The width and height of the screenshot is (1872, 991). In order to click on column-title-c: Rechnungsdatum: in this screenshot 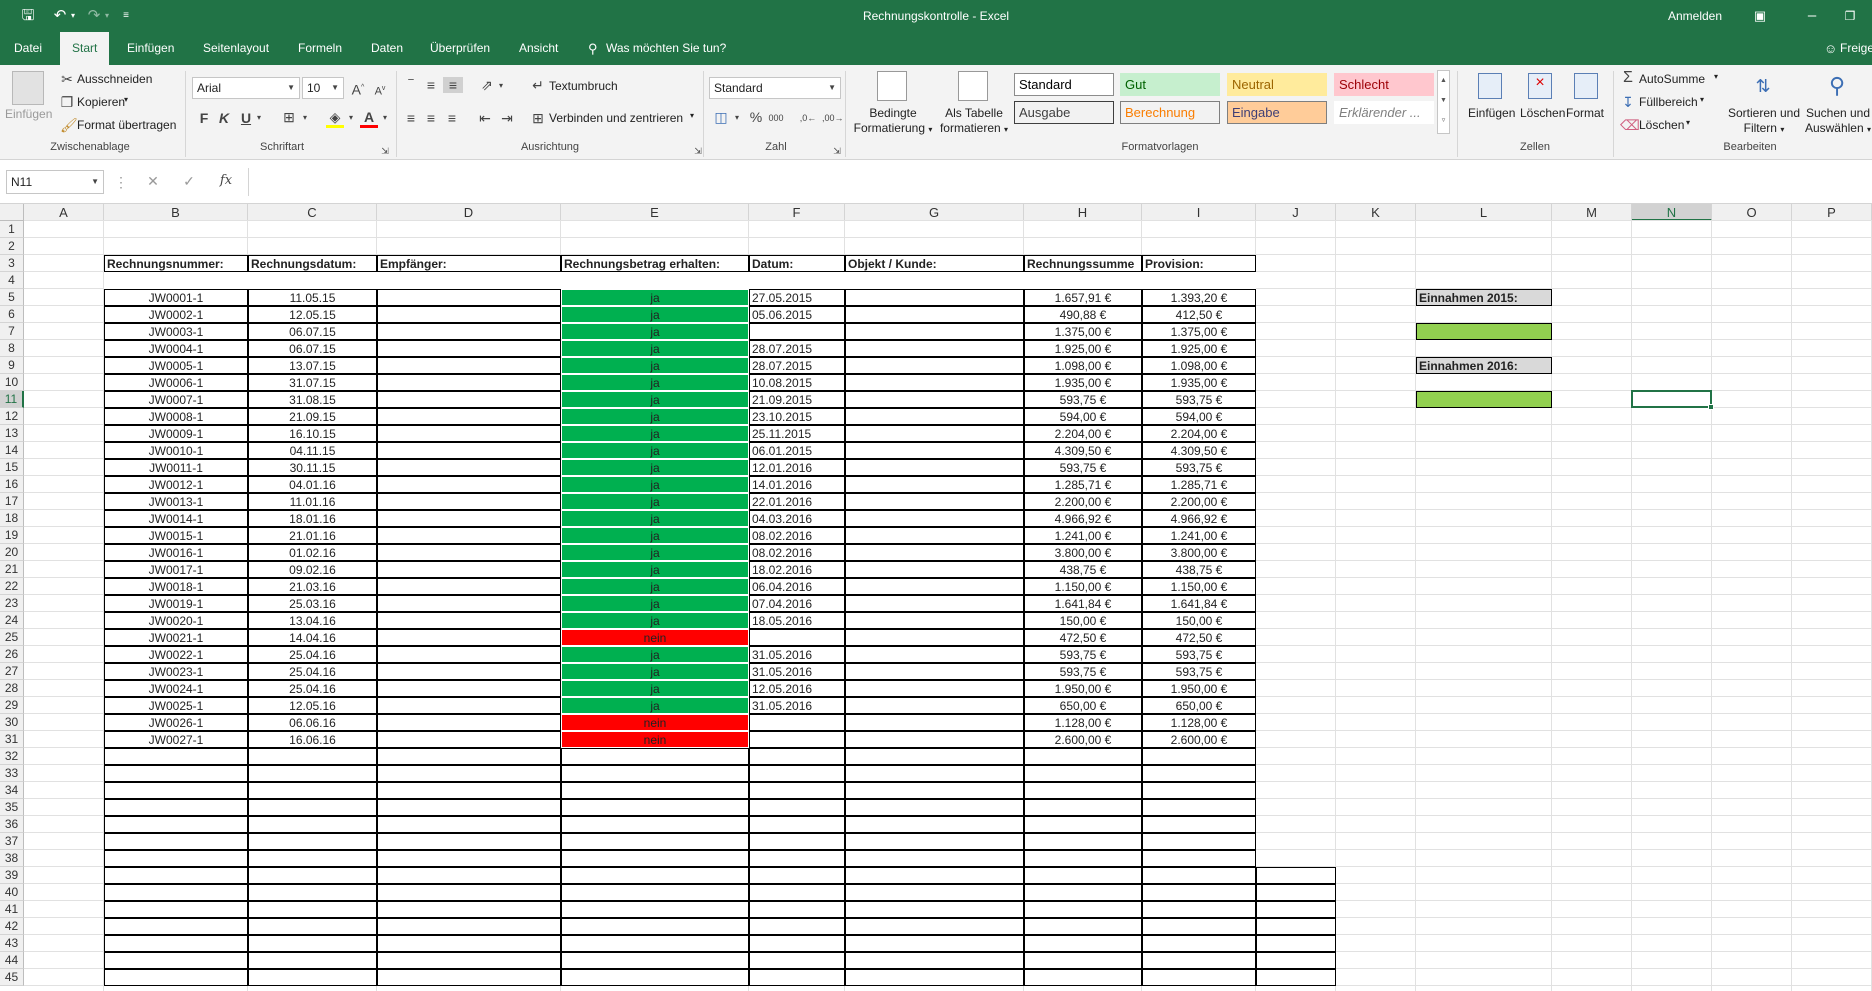, I will do `click(312, 263)`.